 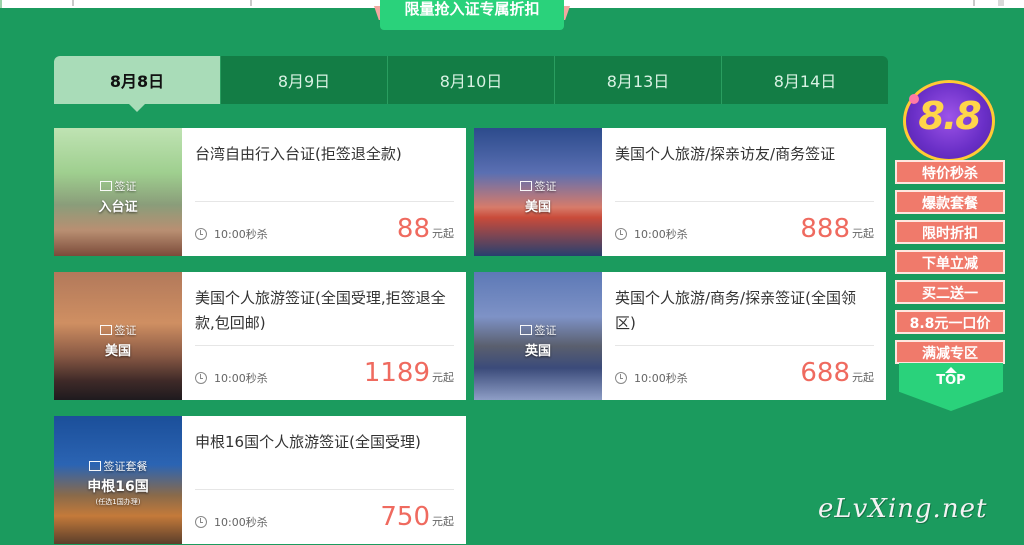 I want to click on promo-ribbon: 限量抢入证专属折扣, so click(x=472, y=15).